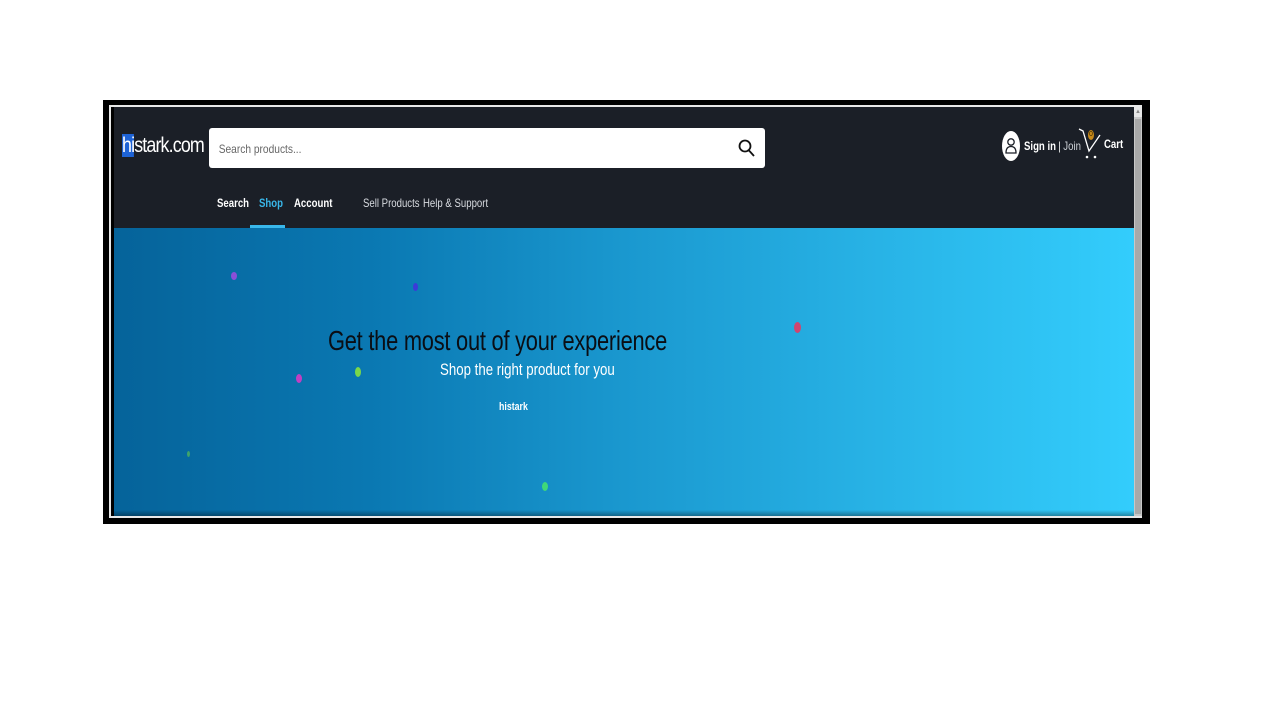  I want to click on site-logo: histark.com, so click(163, 146).